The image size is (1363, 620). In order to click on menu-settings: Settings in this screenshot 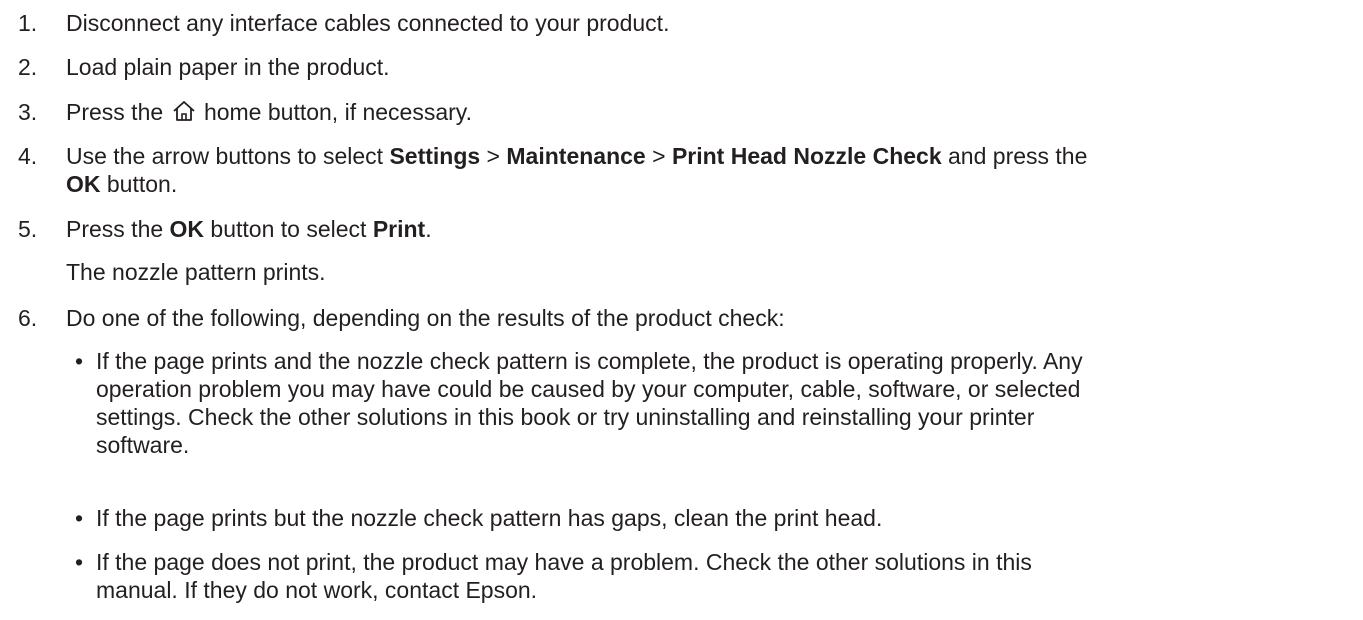, I will do `click(435, 156)`.